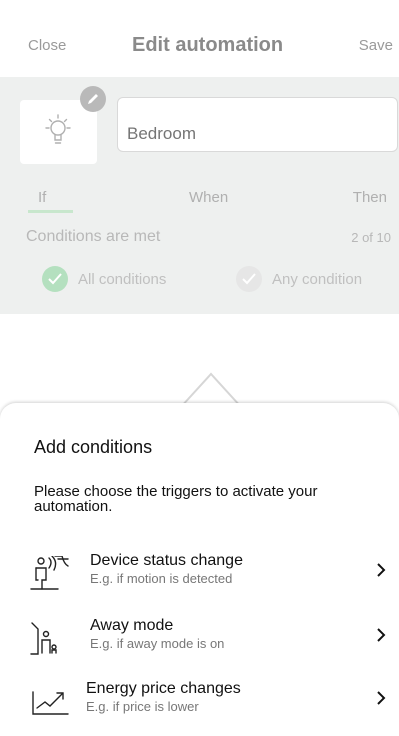 The height and width of the screenshot is (736, 399). I want to click on edit-icon-button, so click(93, 99).